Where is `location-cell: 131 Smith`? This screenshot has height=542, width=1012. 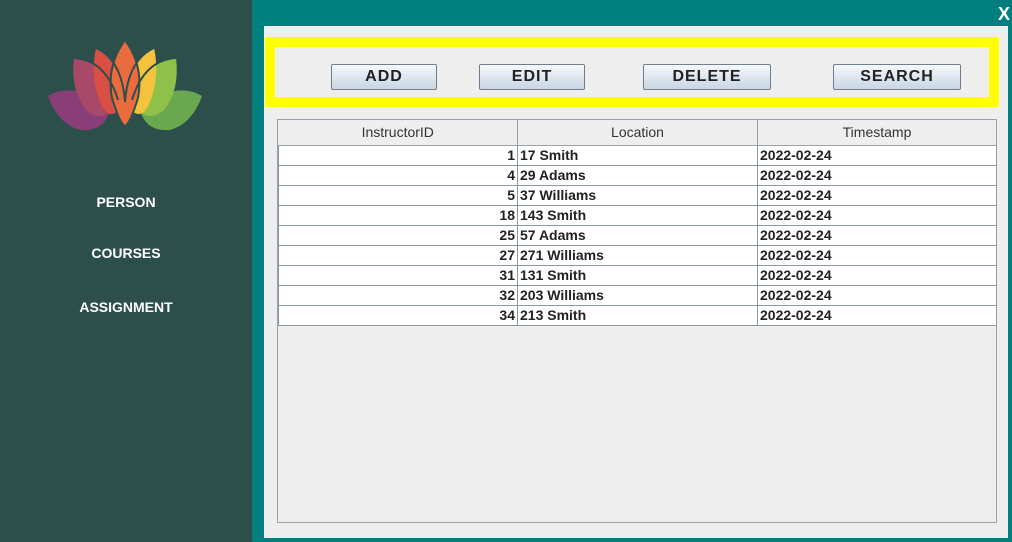 location-cell: 131 Smith is located at coordinates (637, 275).